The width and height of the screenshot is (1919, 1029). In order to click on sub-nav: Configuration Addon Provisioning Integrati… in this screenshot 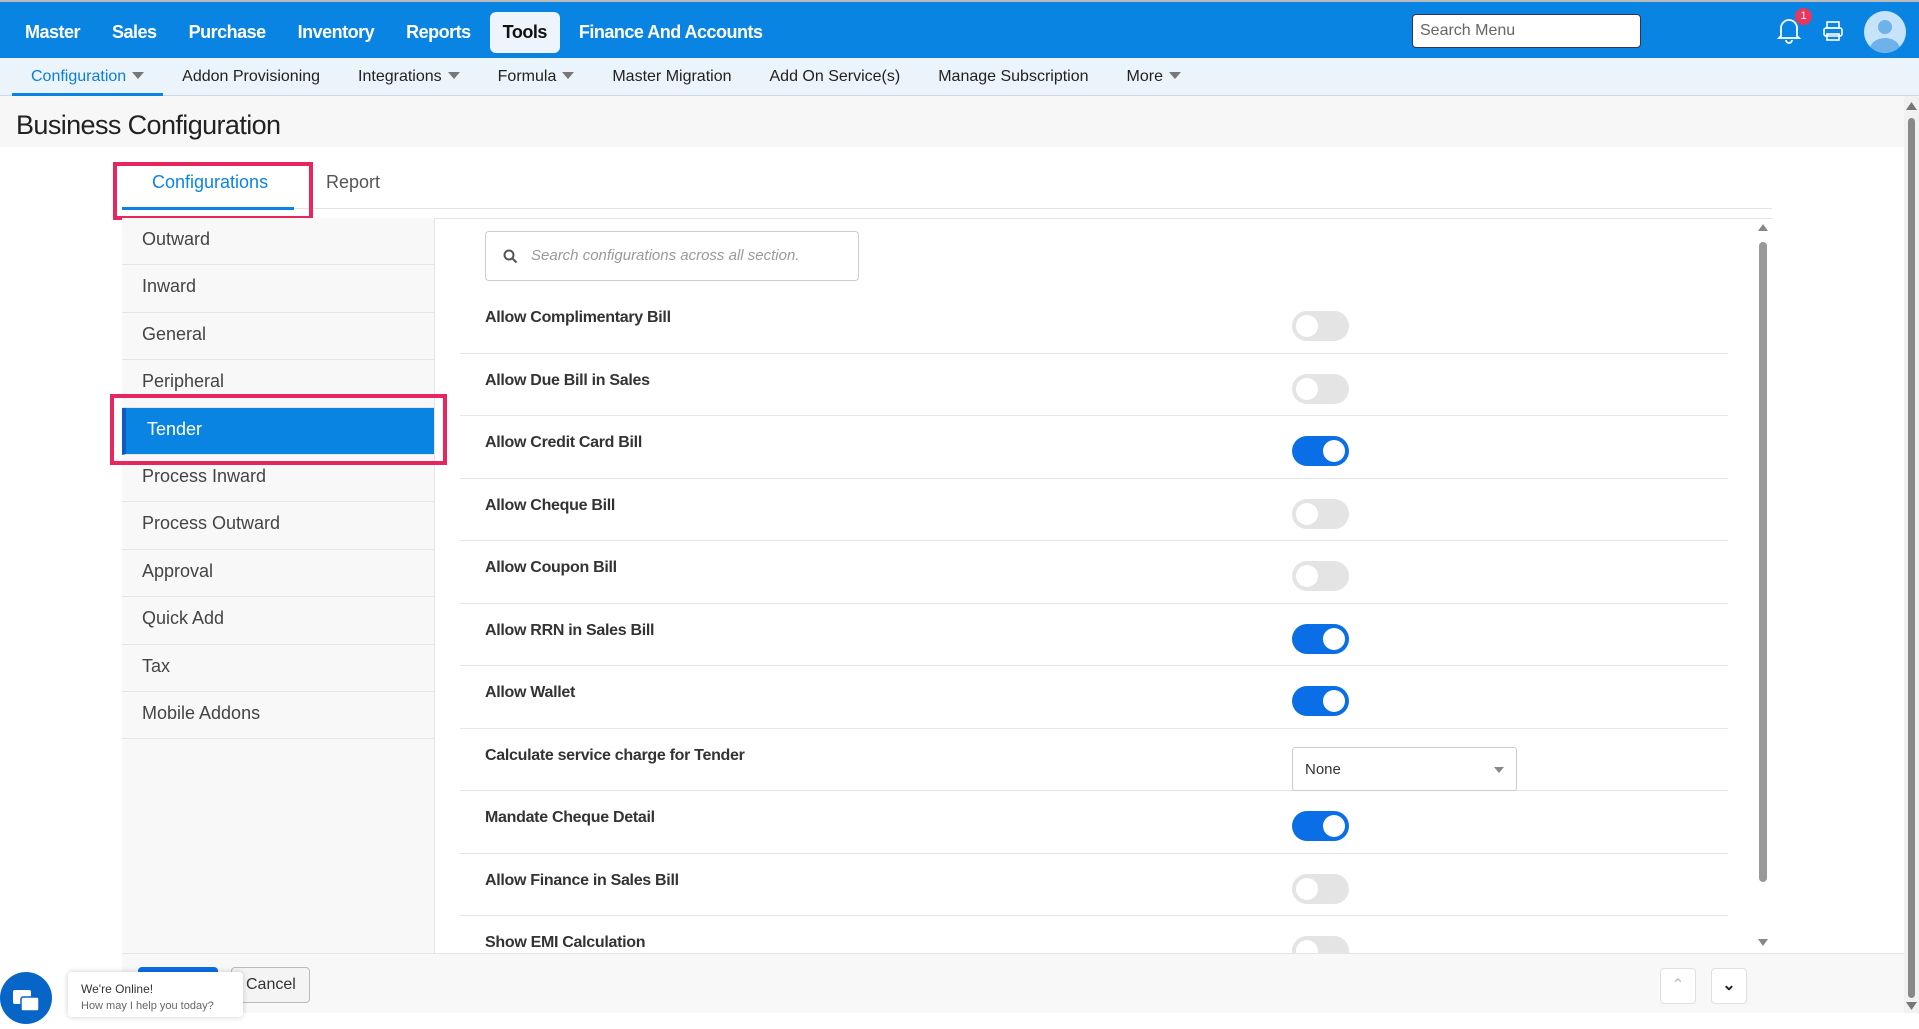, I will do `click(959, 77)`.